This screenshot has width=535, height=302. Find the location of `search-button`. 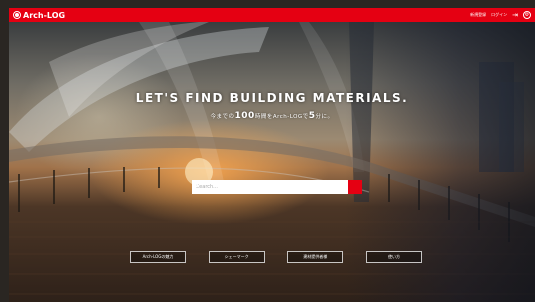

search-button is located at coordinates (277, 187).